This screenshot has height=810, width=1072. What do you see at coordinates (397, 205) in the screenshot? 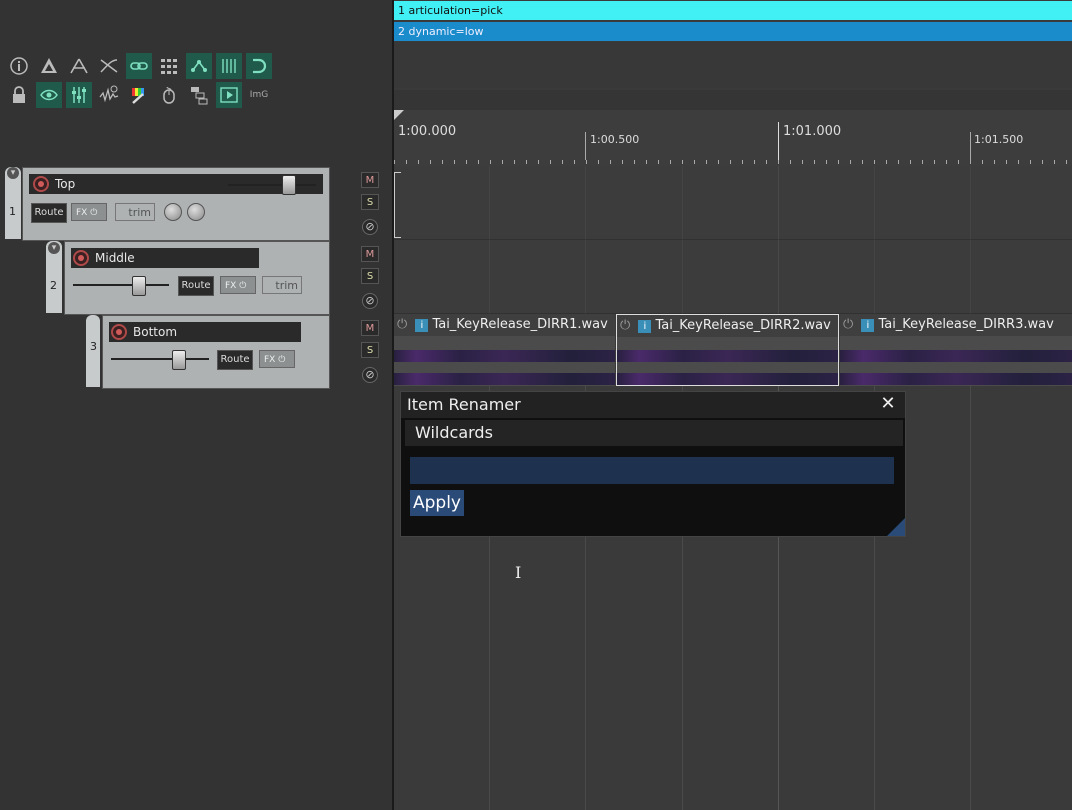
I see `folder-bracket` at bounding box center [397, 205].